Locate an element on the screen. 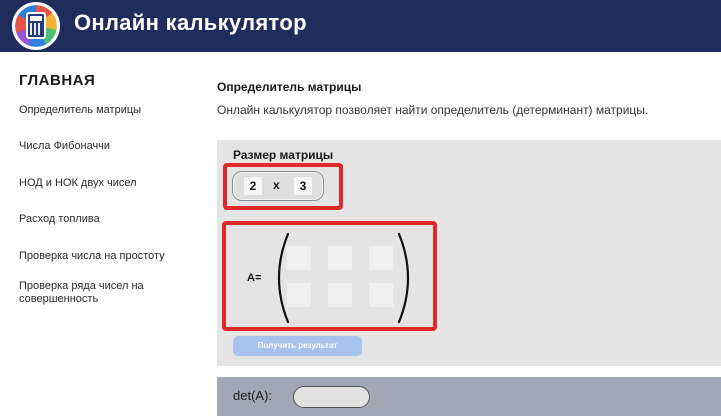 Image resolution: width=721 pixels, height=416 pixels. sidebar-item-fibonacci: Числа Фибоначчи is located at coordinates (106, 146).